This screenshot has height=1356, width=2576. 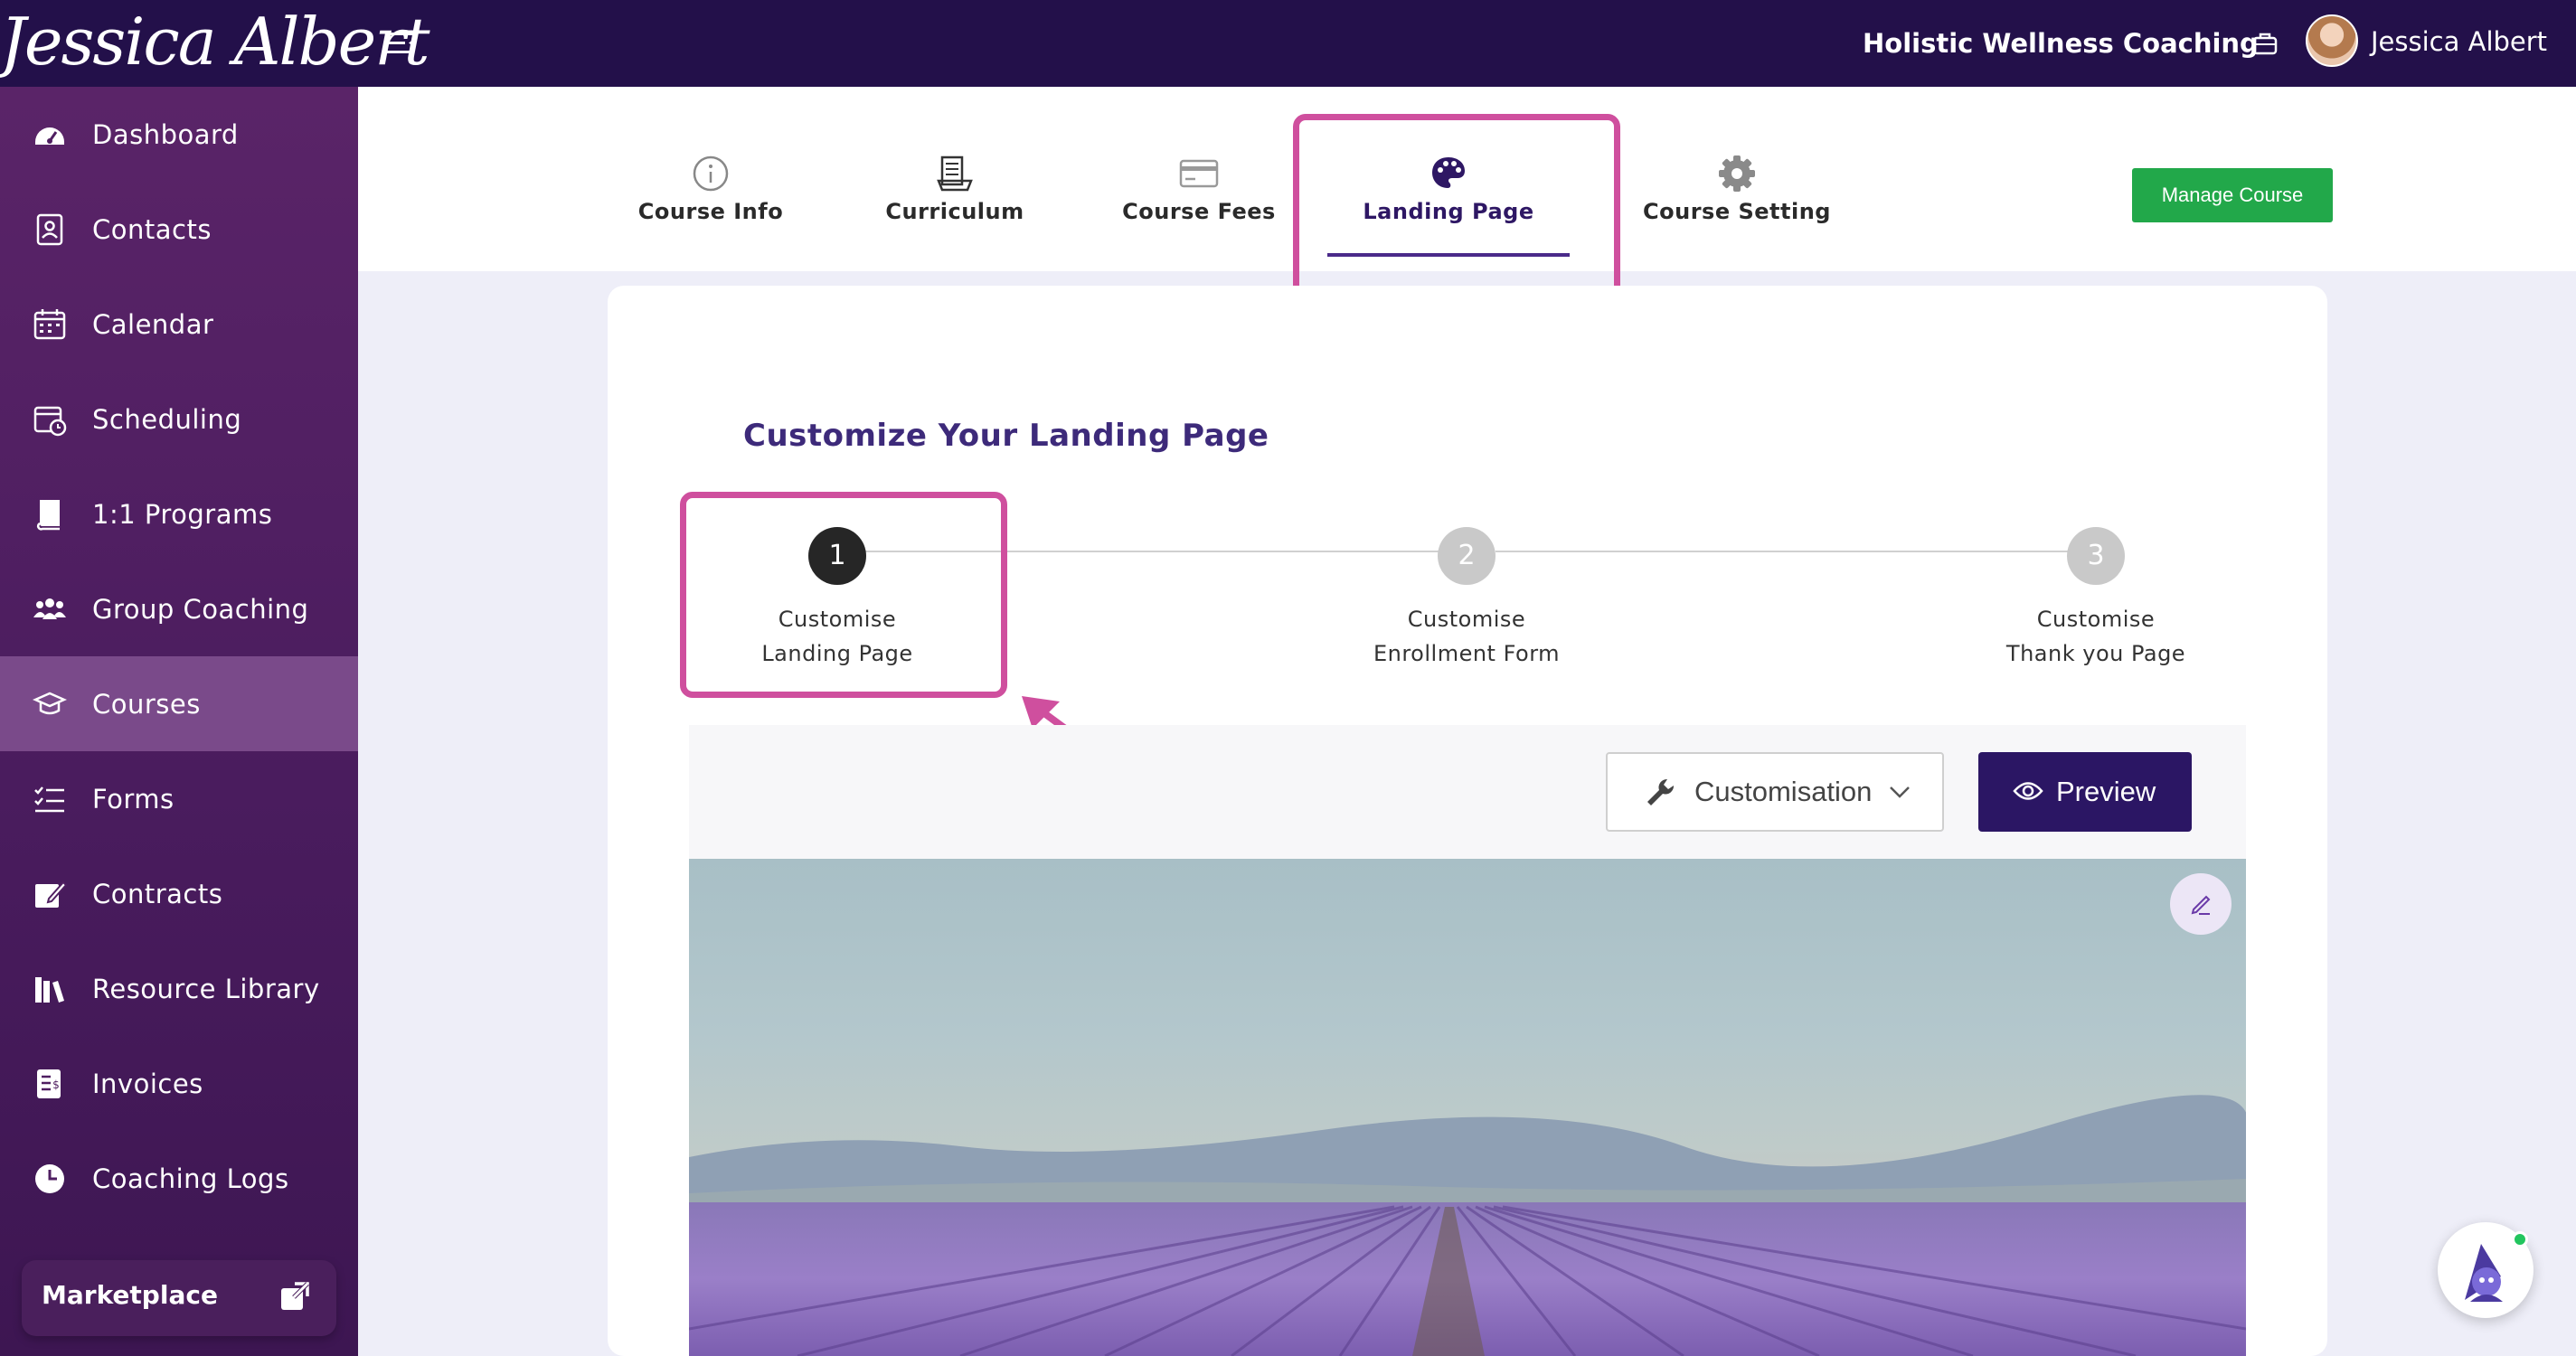 What do you see at coordinates (51, 894) in the screenshot?
I see `contract-sign-icon` at bounding box center [51, 894].